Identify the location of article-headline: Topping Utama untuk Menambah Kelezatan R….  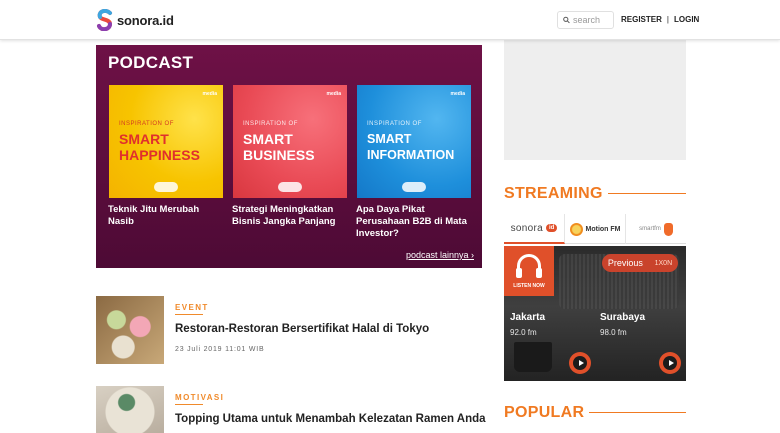
(335, 419).